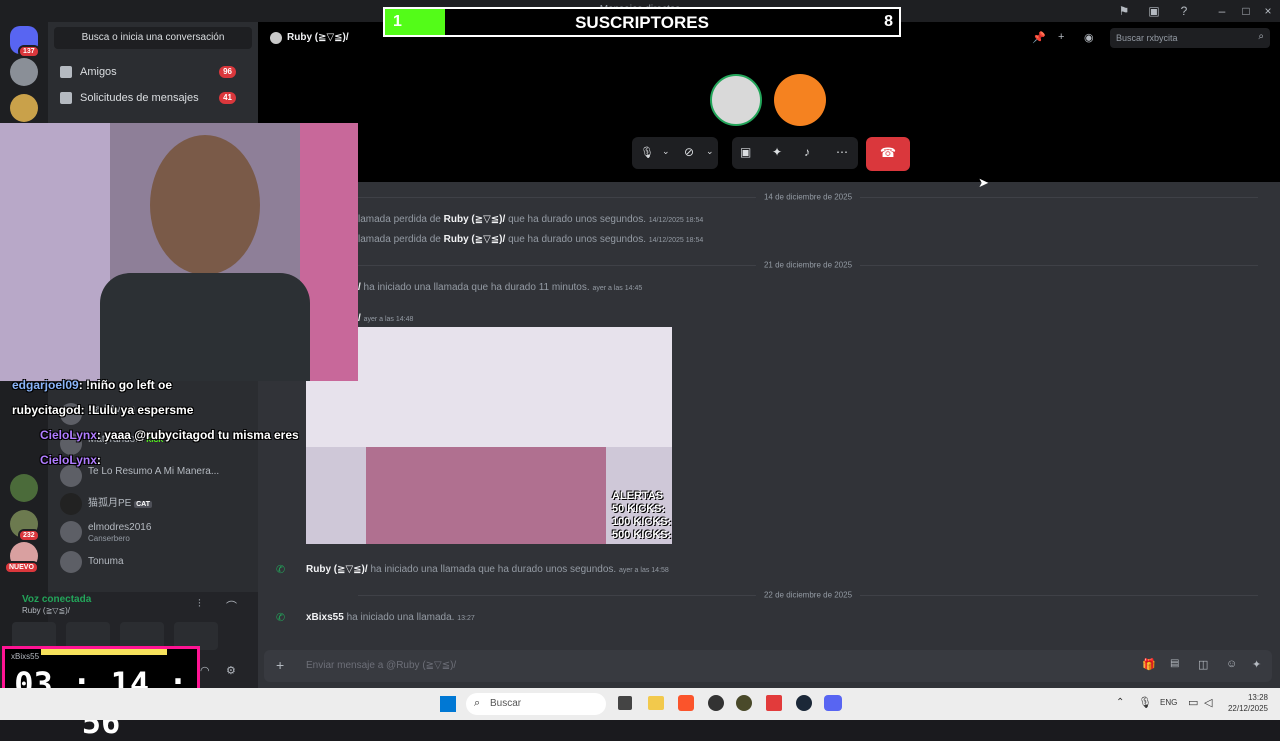  Describe the element at coordinates (689, 152) in the screenshot. I see `camera-off-icon: ⊘` at that location.